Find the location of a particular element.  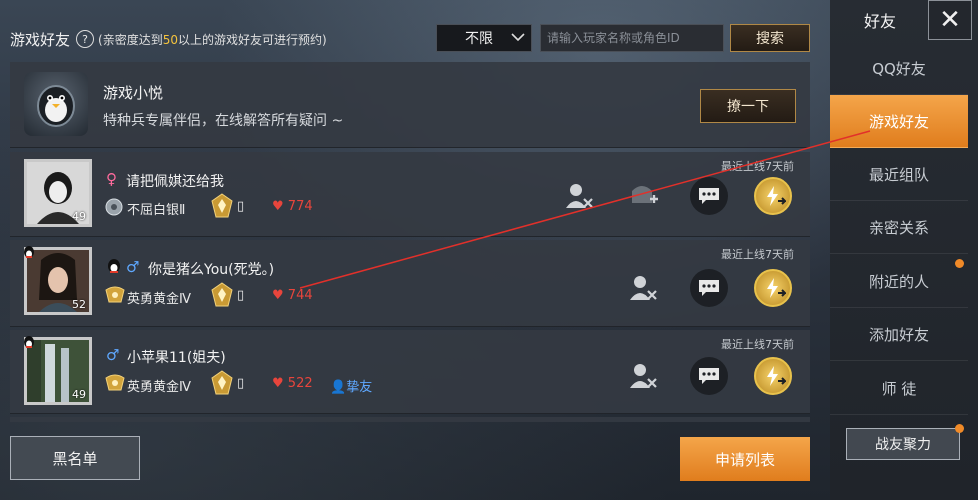

hint-number: 50 is located at coordinates (170, 39).